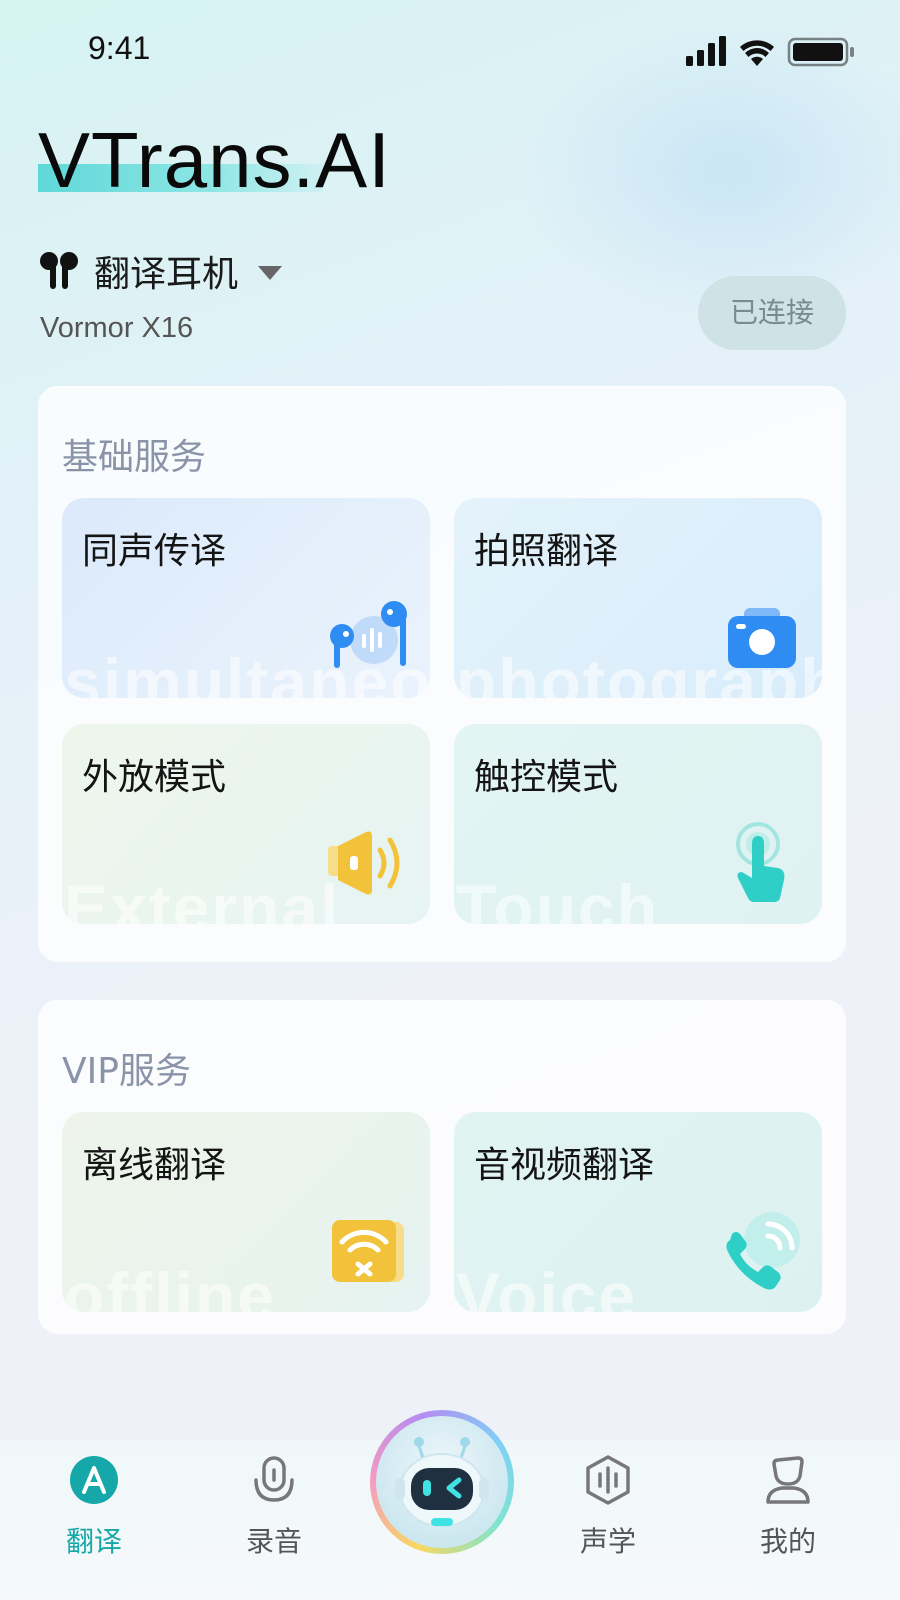 The width and height of the screenshot is (900, 1600). I want to click on robot-assistant-icon, so click(442, 1482).